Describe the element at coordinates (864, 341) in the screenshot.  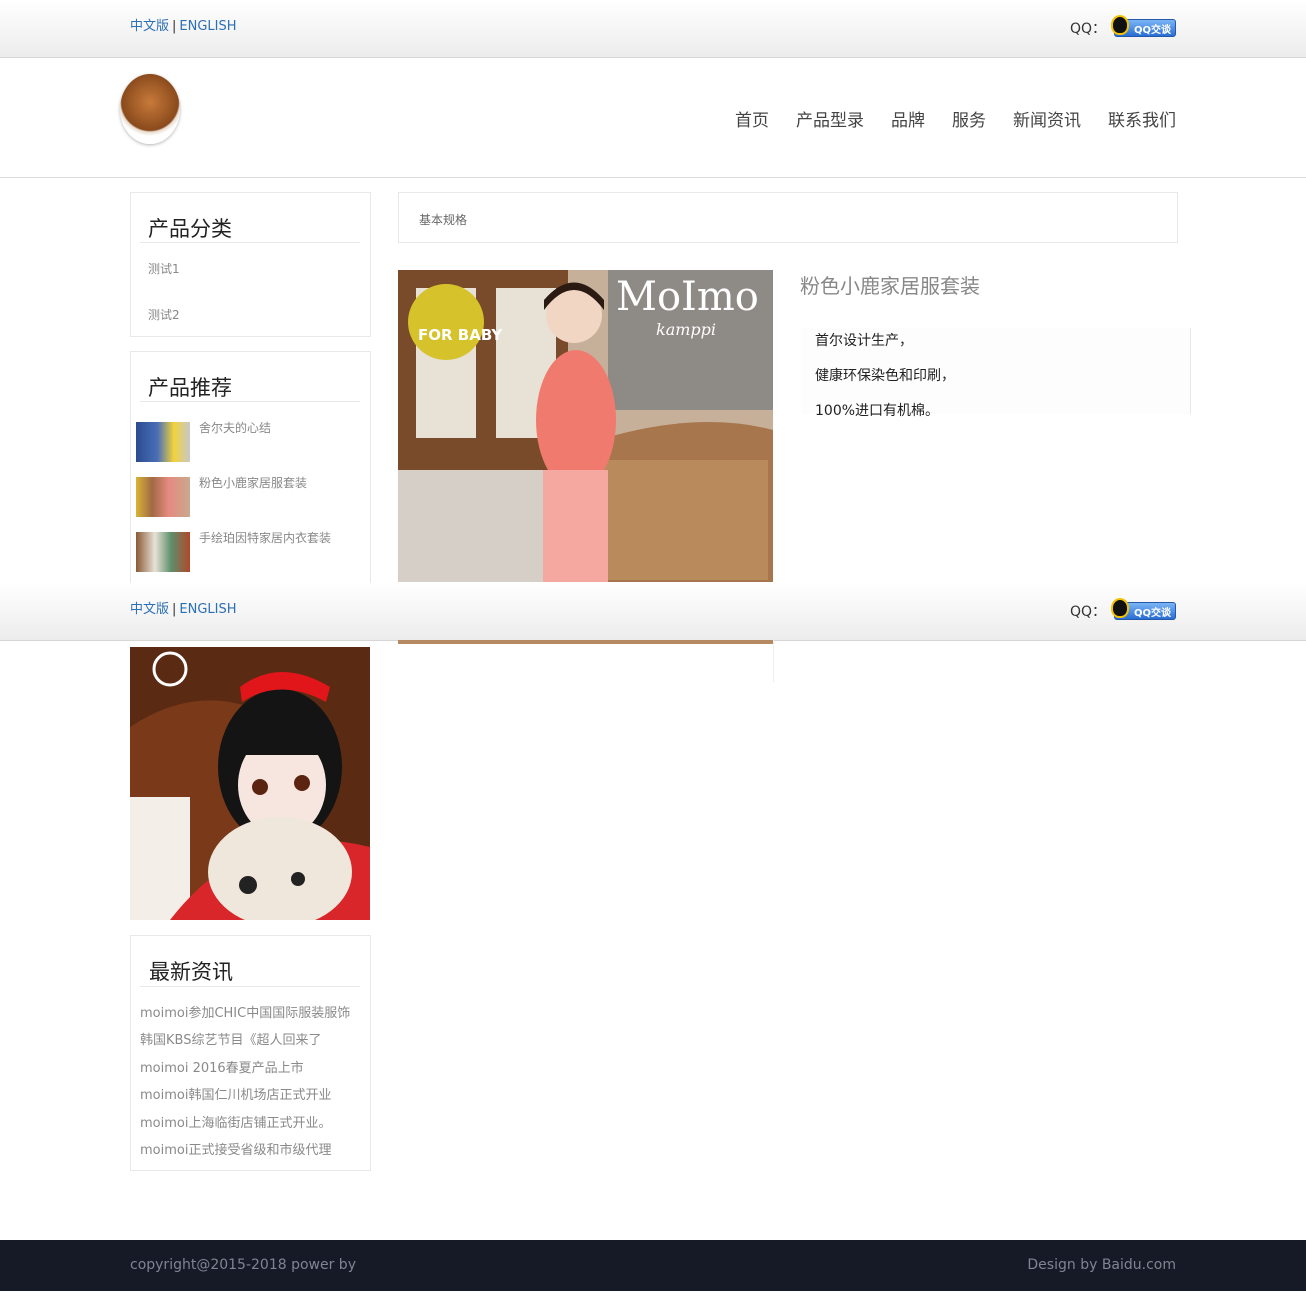
I see `description-line: 首尔设计生产，` at that location.